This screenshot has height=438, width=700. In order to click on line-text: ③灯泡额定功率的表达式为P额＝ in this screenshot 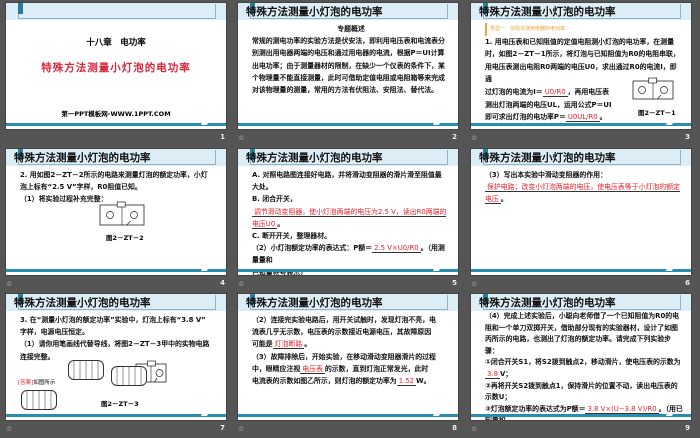, I will do `click(535, 408)`.